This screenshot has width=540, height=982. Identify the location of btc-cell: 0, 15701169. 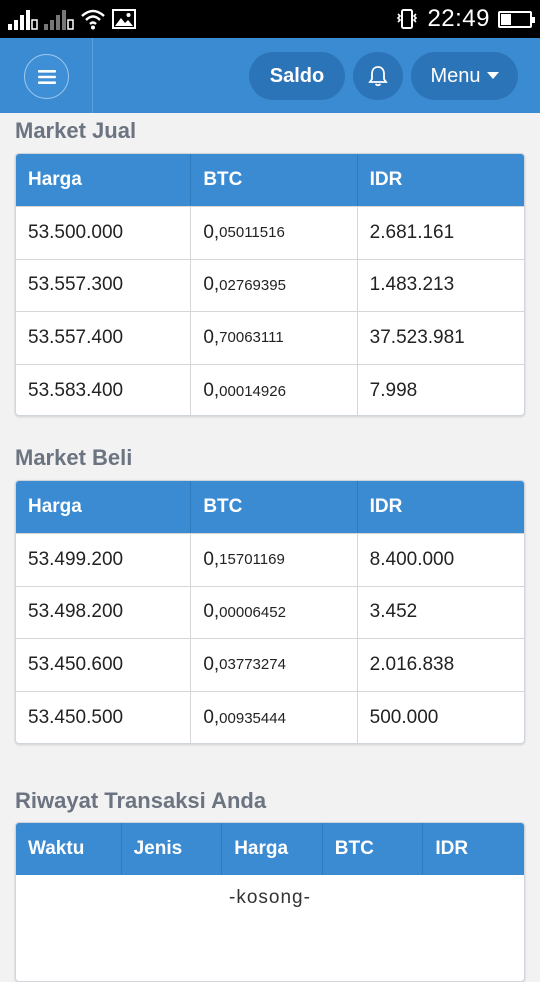
(274, 560).